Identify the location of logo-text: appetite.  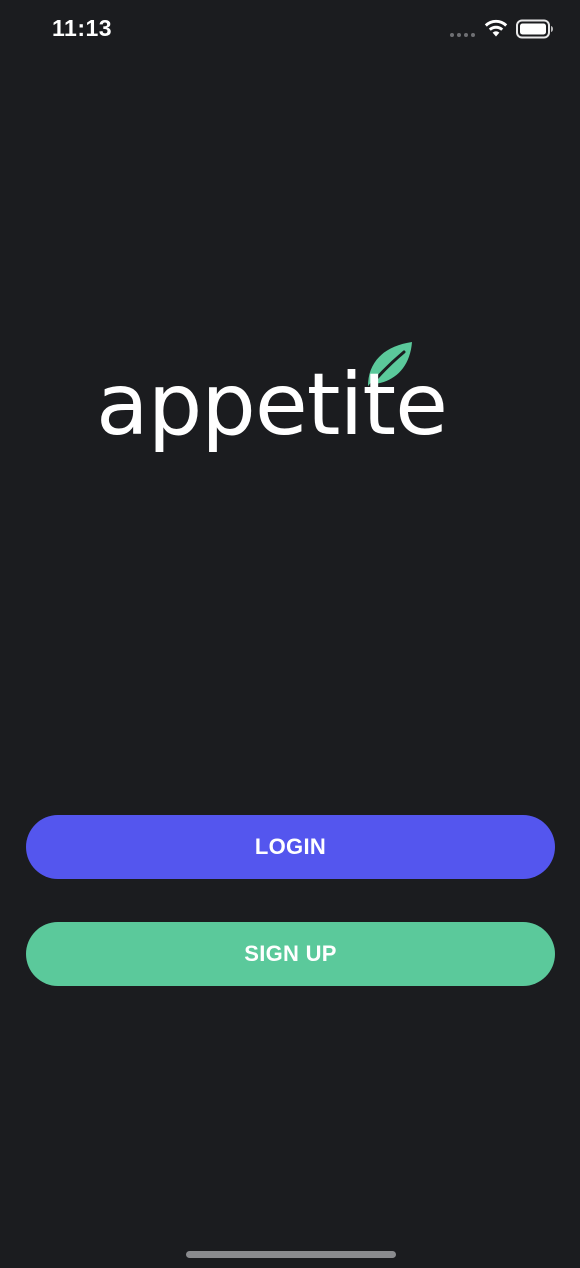
(272, 405).